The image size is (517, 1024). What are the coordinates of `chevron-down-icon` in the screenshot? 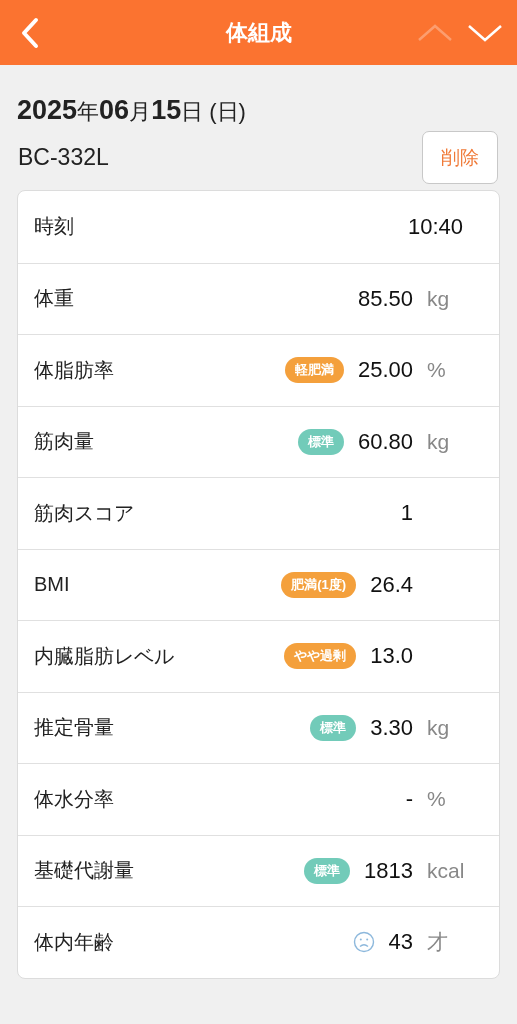 It's located at (485, 32).